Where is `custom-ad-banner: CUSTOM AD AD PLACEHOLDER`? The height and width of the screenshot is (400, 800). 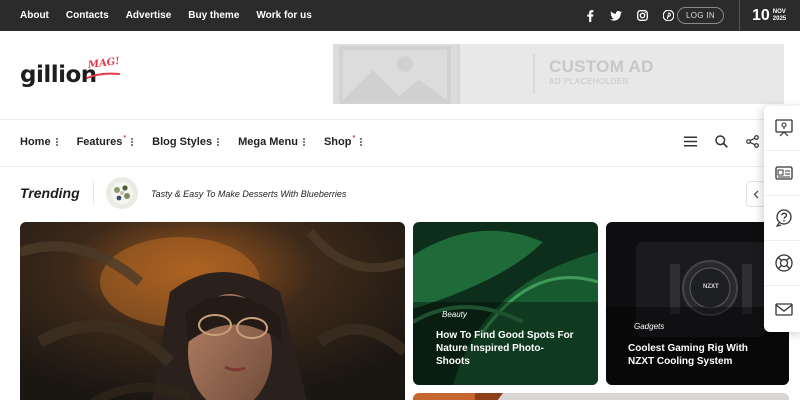
custom-ad-banner: CUSTOM AD AD PLACEHOLDER is located at coordinates (558, 74).